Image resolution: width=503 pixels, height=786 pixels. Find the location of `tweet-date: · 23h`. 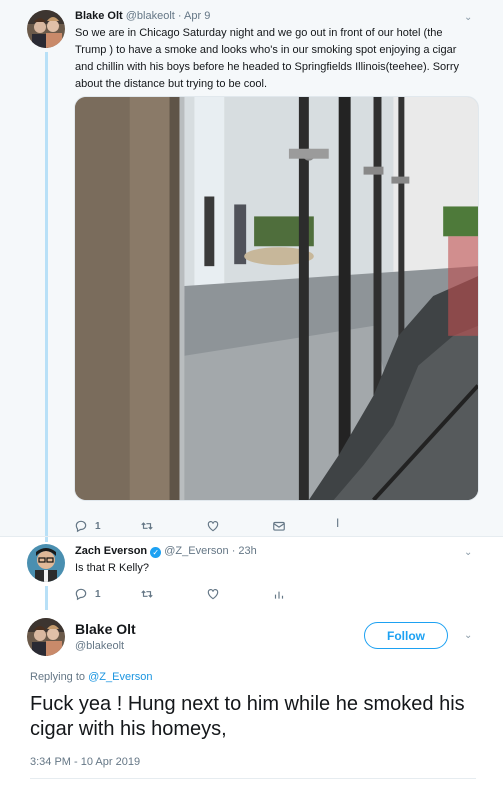

tweet-date: · 23h is located at coordinates (244, 551).